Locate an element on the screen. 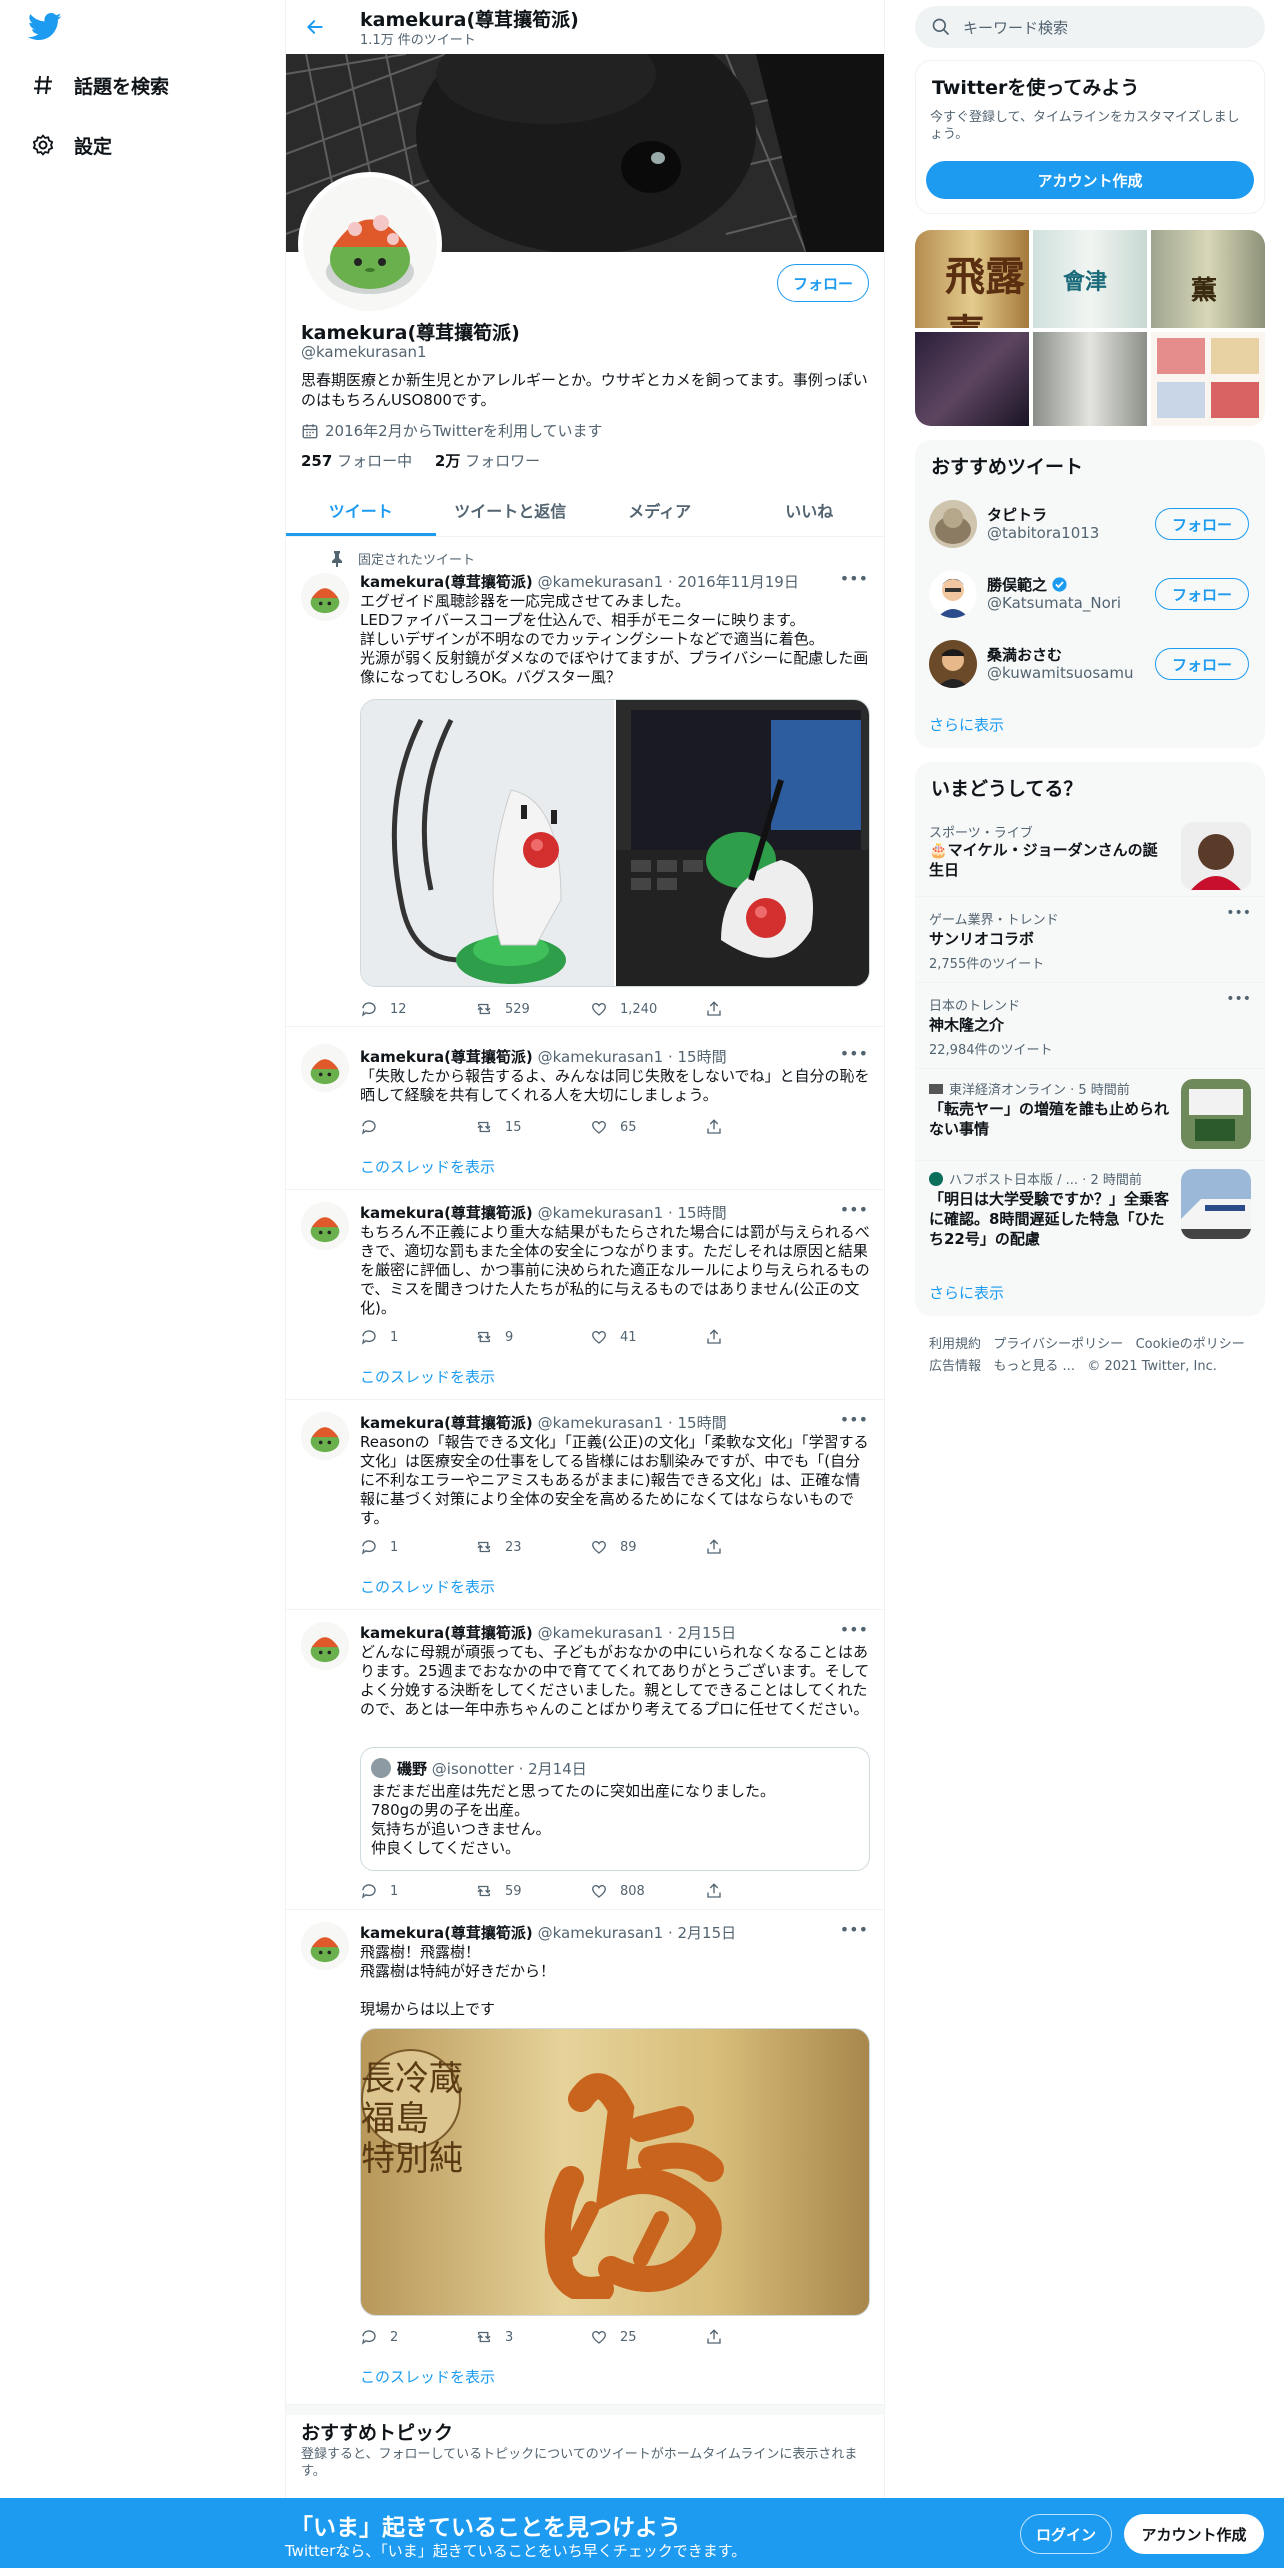  reply-button: 2 is located at coordinates (417, 2337).